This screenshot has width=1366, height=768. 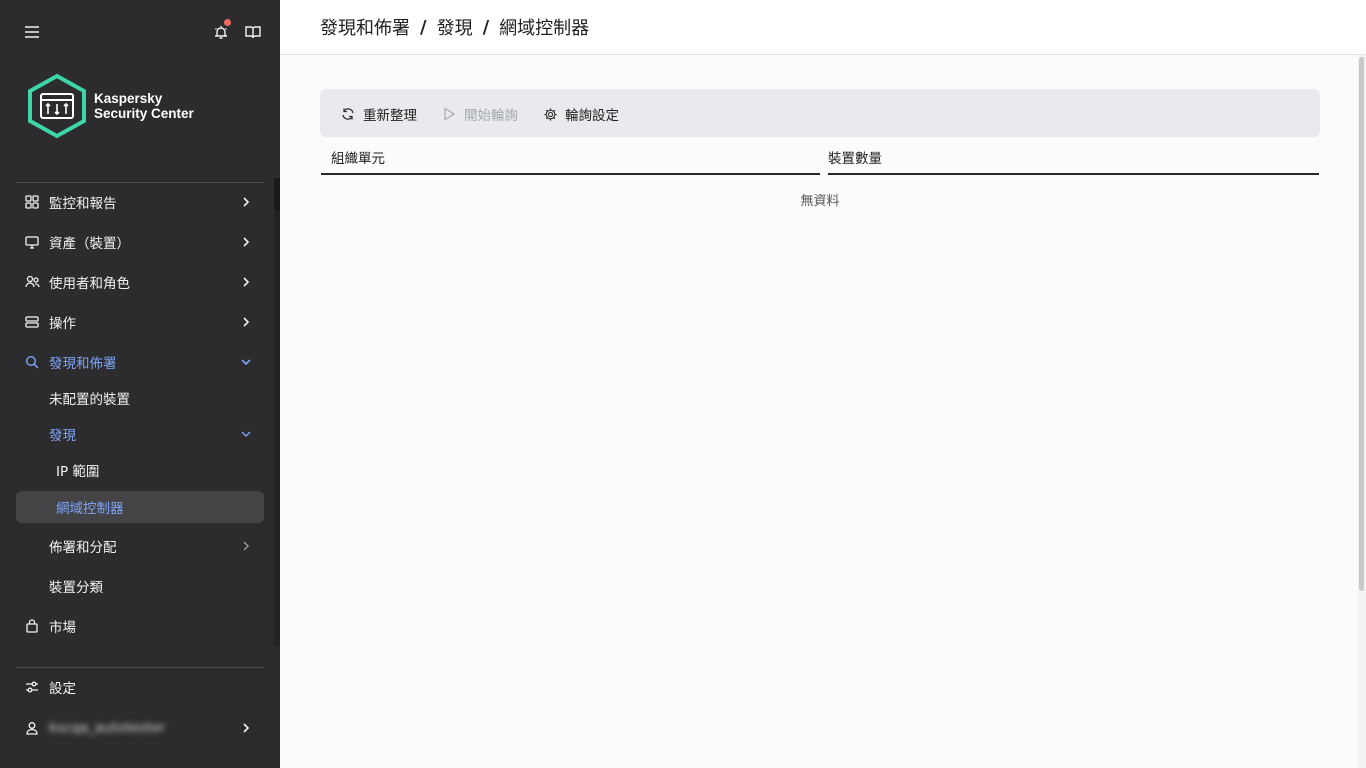 What do you see at coordinates (83, 548) in the screenshot?
I see `sidebar-item-label: 佈署和分配` at bounding box center [83, 548].